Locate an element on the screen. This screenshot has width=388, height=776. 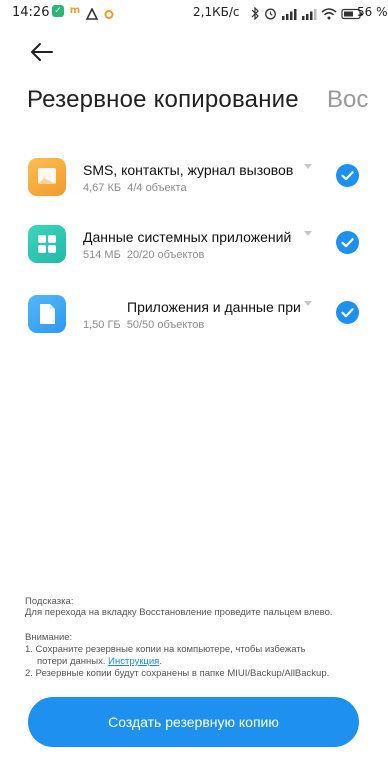
item-count: 20/20 объектов is located at coordinates (165, 255).